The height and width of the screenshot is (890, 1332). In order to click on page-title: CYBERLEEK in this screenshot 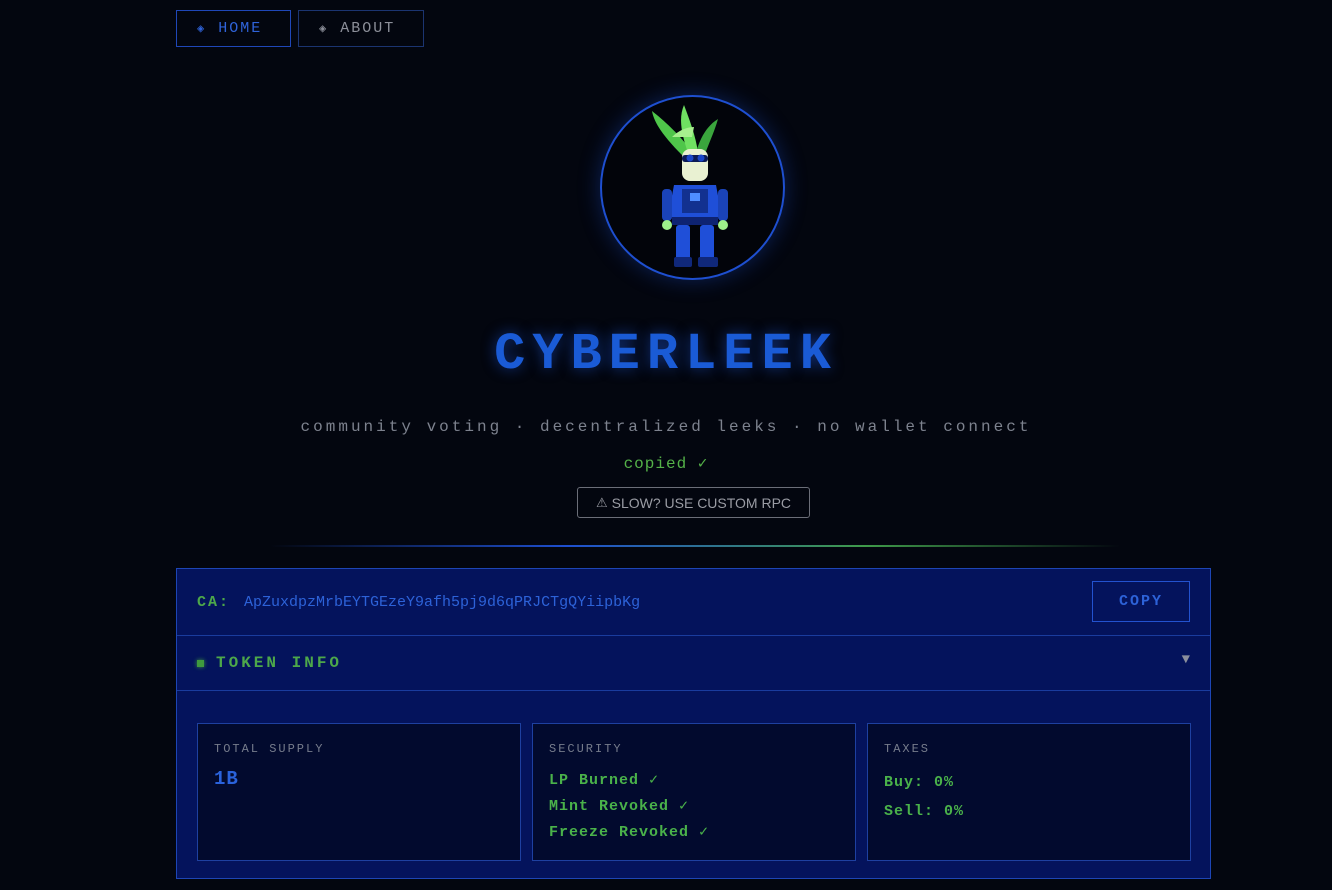, I will do `click(666, 354)`.